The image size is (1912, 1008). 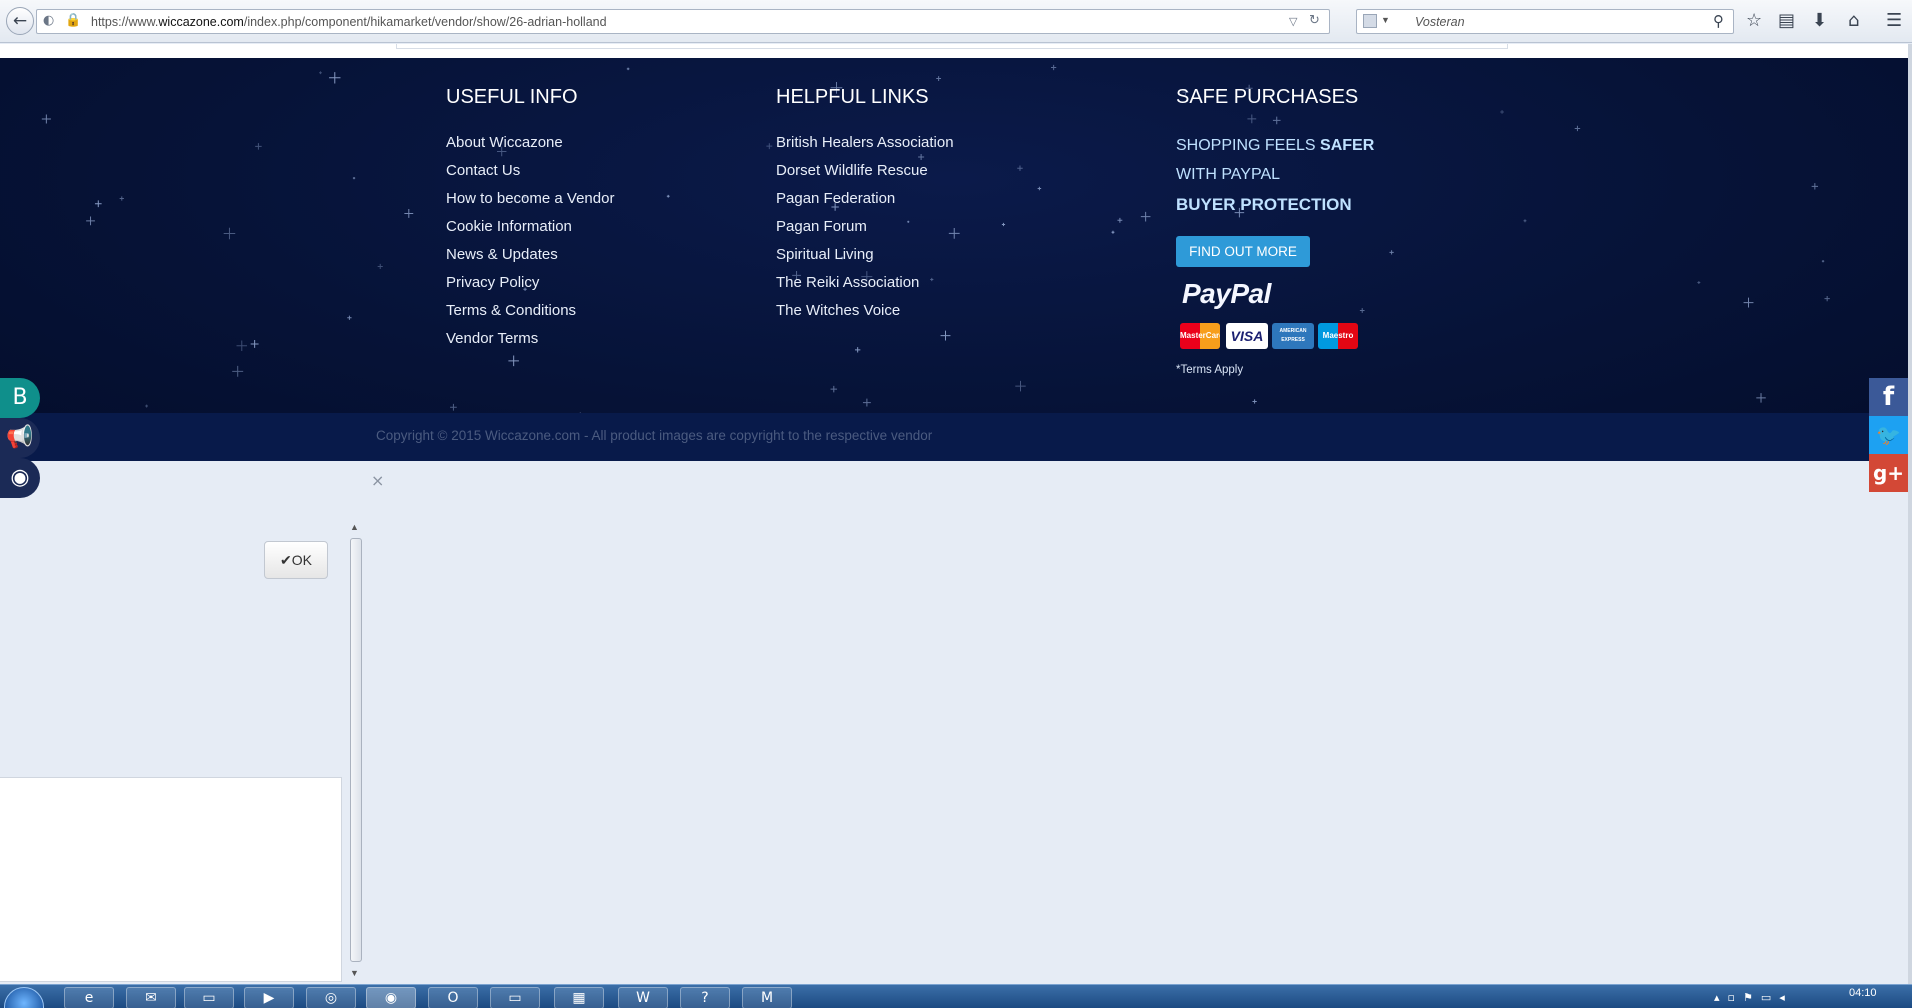 What do you see at coordinates (492, 282) in the screenshot?
I see `link-privacy-policy: Privacy Policy` at bounding box center [492, 282].